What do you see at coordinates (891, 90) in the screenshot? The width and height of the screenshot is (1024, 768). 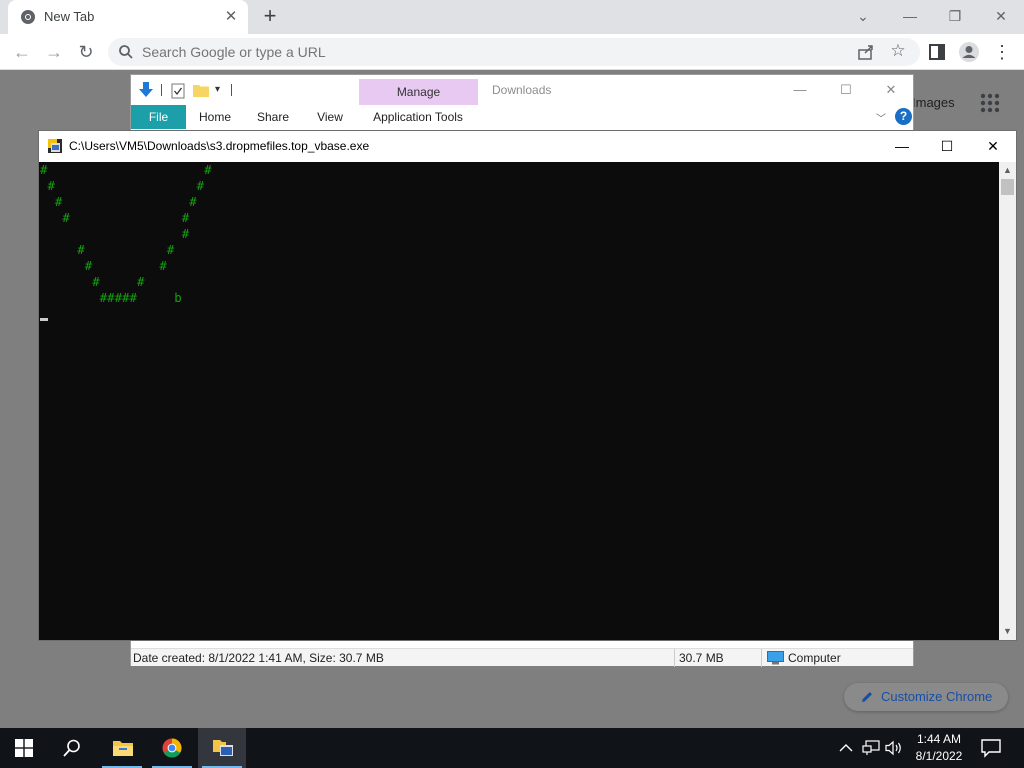 I see `explorer-close-button: ✕` at bounding box center [891, 90].